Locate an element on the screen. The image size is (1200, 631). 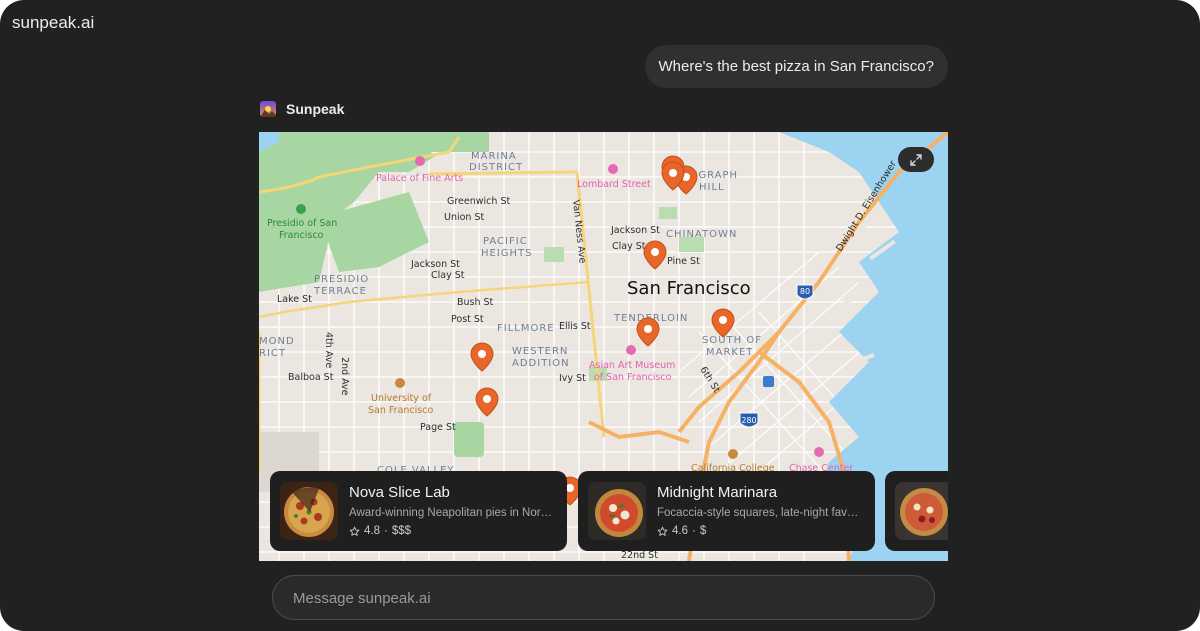
map-street-union: Union St is located at coordinates (464, 217).